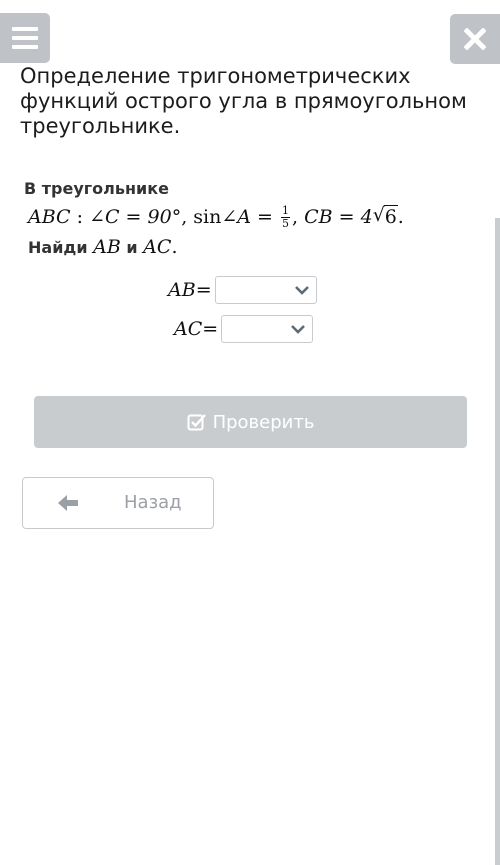 The width and height of the screenshot is (500, 865). What do you see at coordinates (286, 210) in the screenshot?
I see `fraction-numerator: 1` at bounding box center [286, 210].